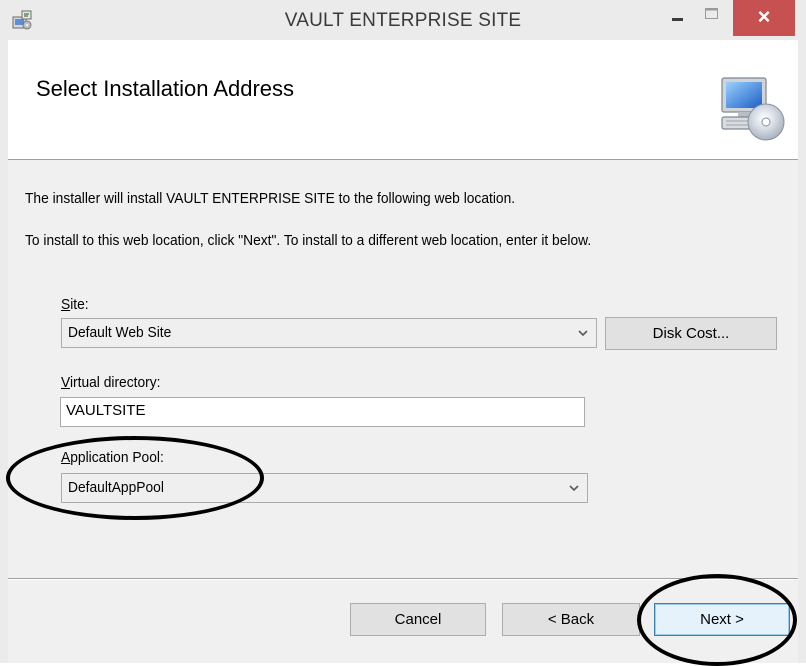  Describe the element at coordinates (116, 487) in the screenshot. I see `application-pool-dropdown-value: DefaultAppPool` at that location.